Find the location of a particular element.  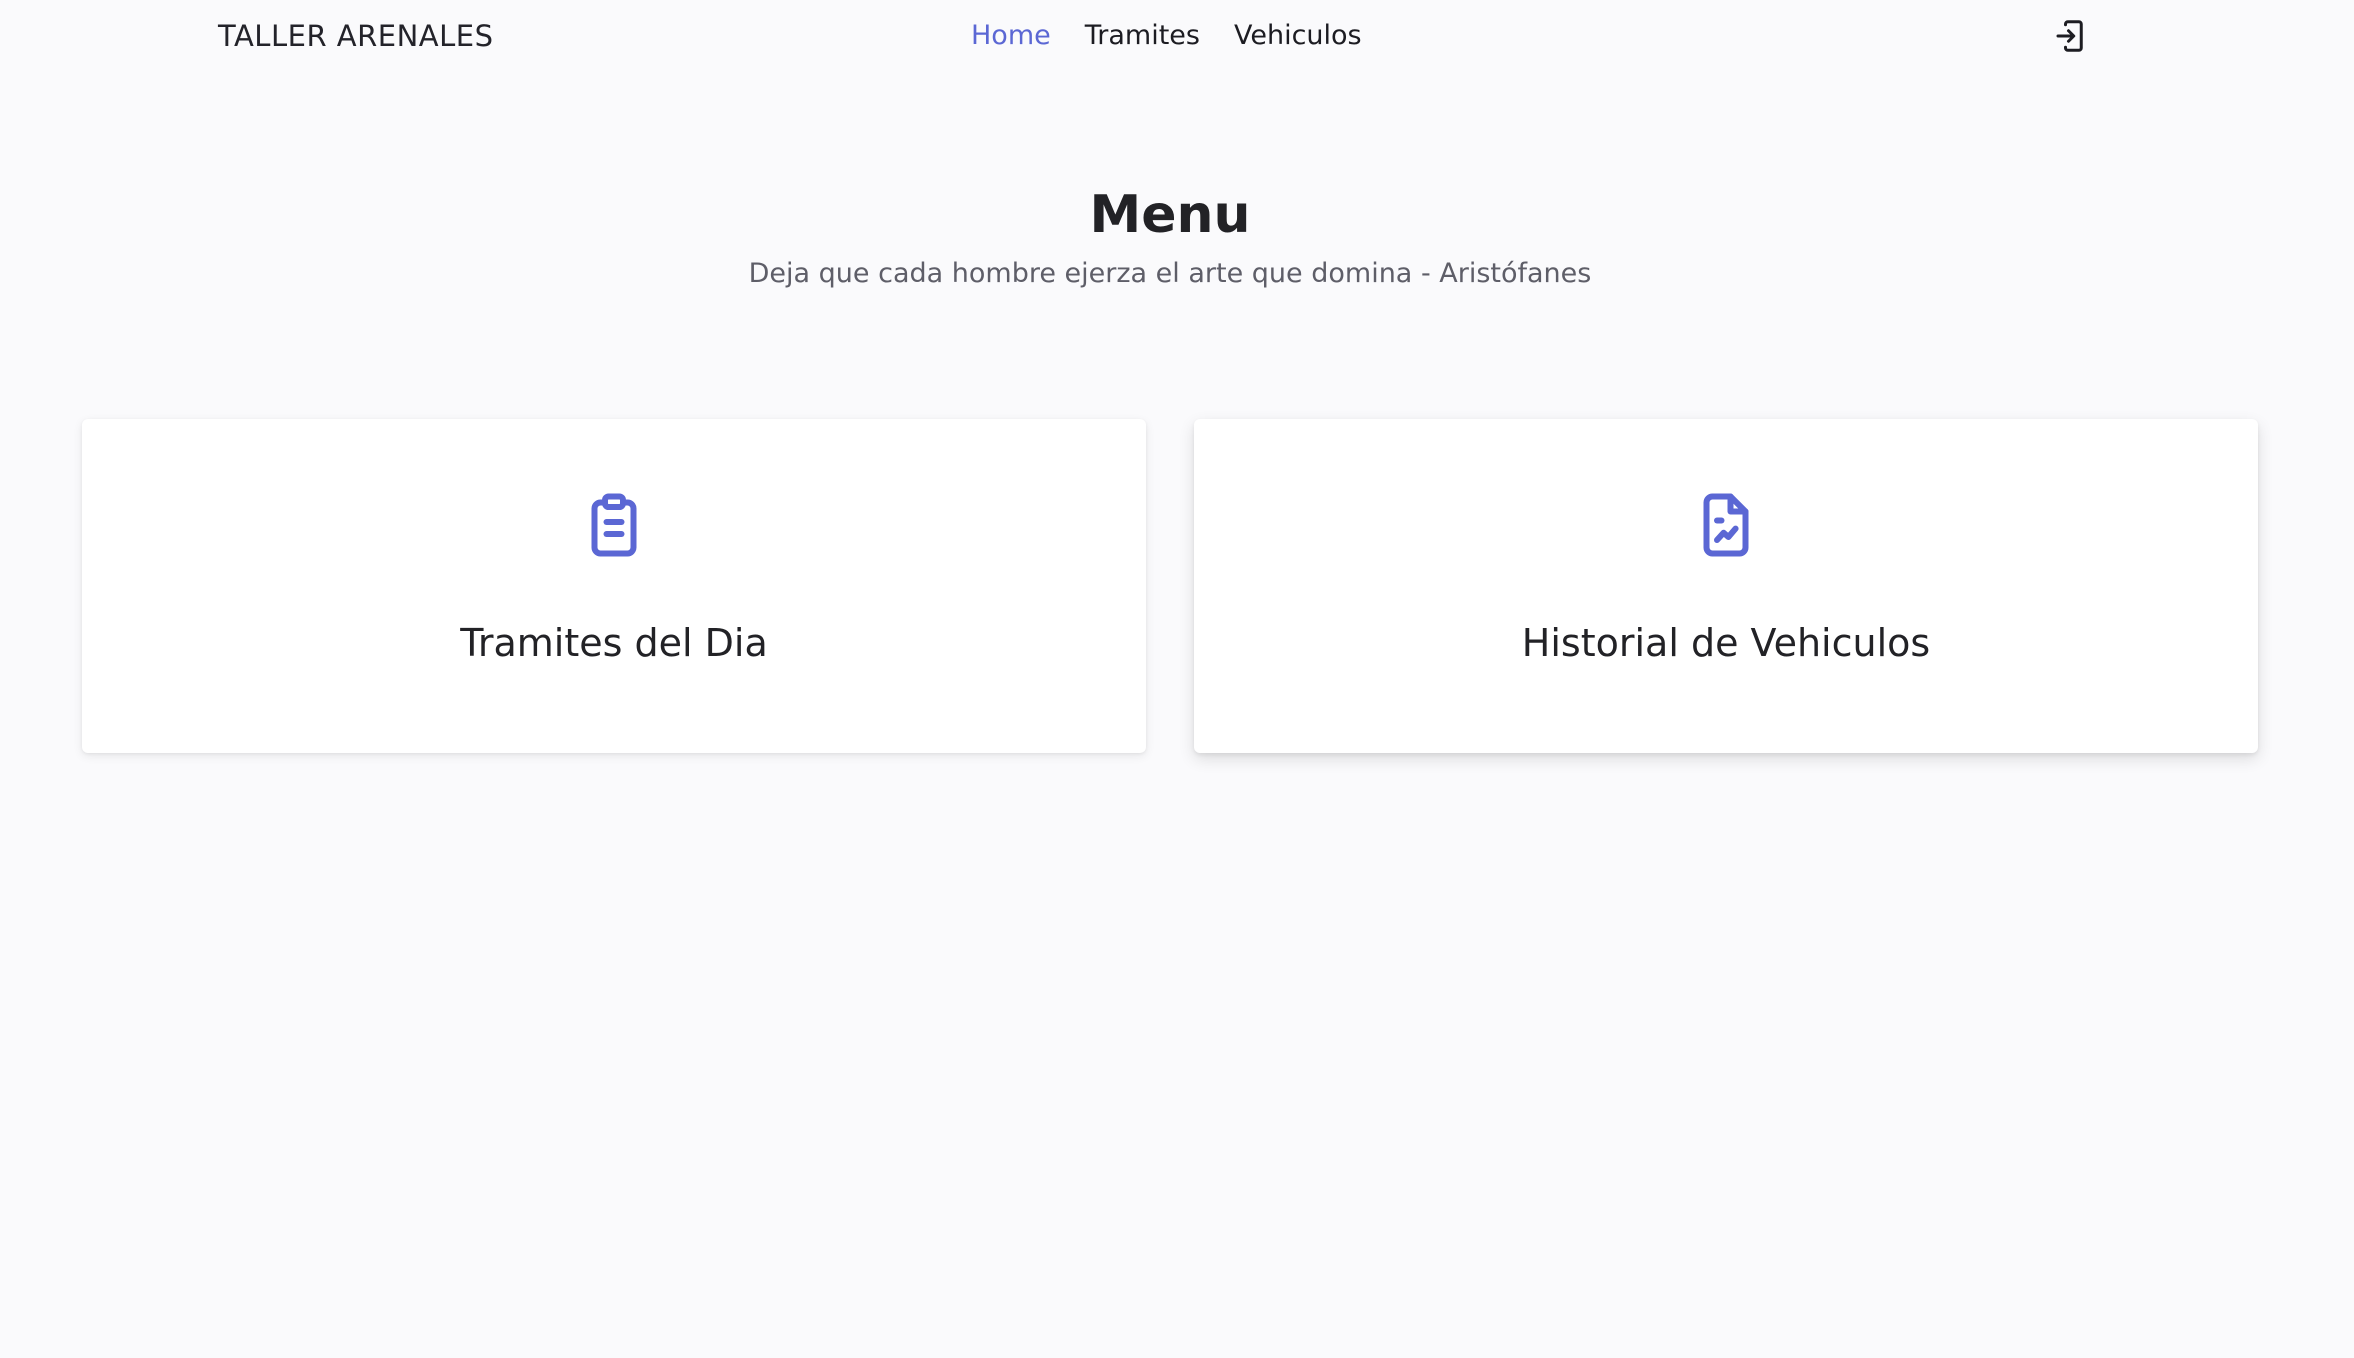

file-chart-icon is located at coordinates (1726, 525).